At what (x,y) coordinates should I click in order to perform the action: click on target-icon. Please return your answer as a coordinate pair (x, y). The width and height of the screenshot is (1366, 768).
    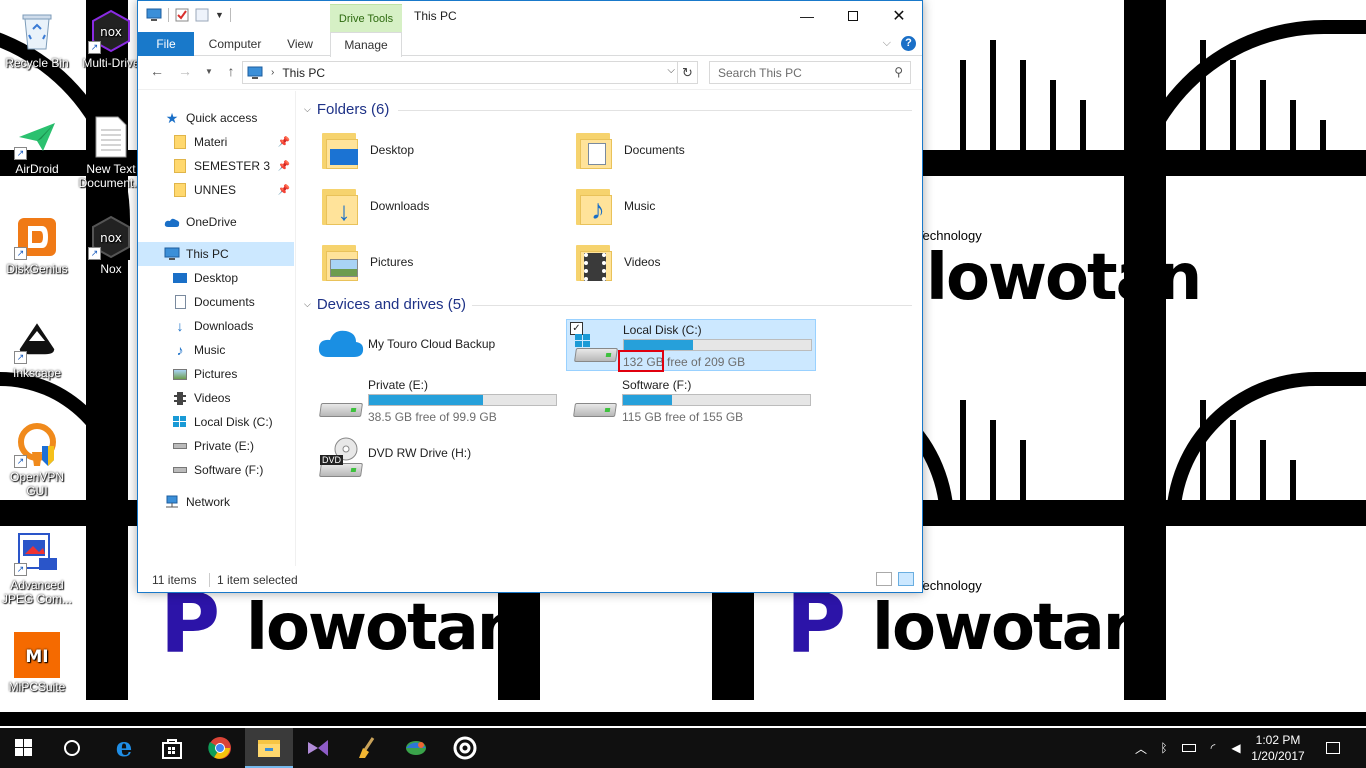
    Looking at the image, I should click on (465, 748).